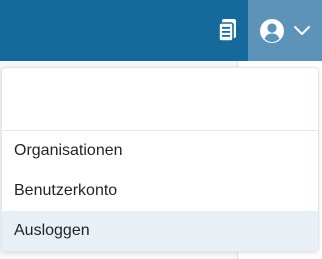 The width and height of the screenshot is (322, 259). What do you see at coordinates (285, 30) in the screenshot?
I see `user-menu-toggle` at bounding box center [285, 30].